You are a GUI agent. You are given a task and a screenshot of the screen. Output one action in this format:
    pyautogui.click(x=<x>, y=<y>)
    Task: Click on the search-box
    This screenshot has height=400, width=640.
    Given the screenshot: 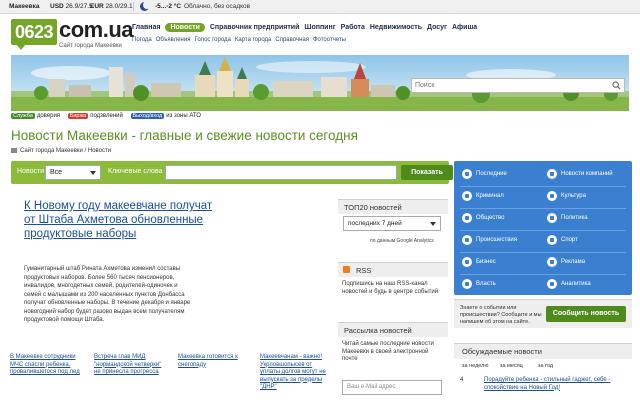 What is the action you would take?
    pyautogui.click(x=518, y=85)
    